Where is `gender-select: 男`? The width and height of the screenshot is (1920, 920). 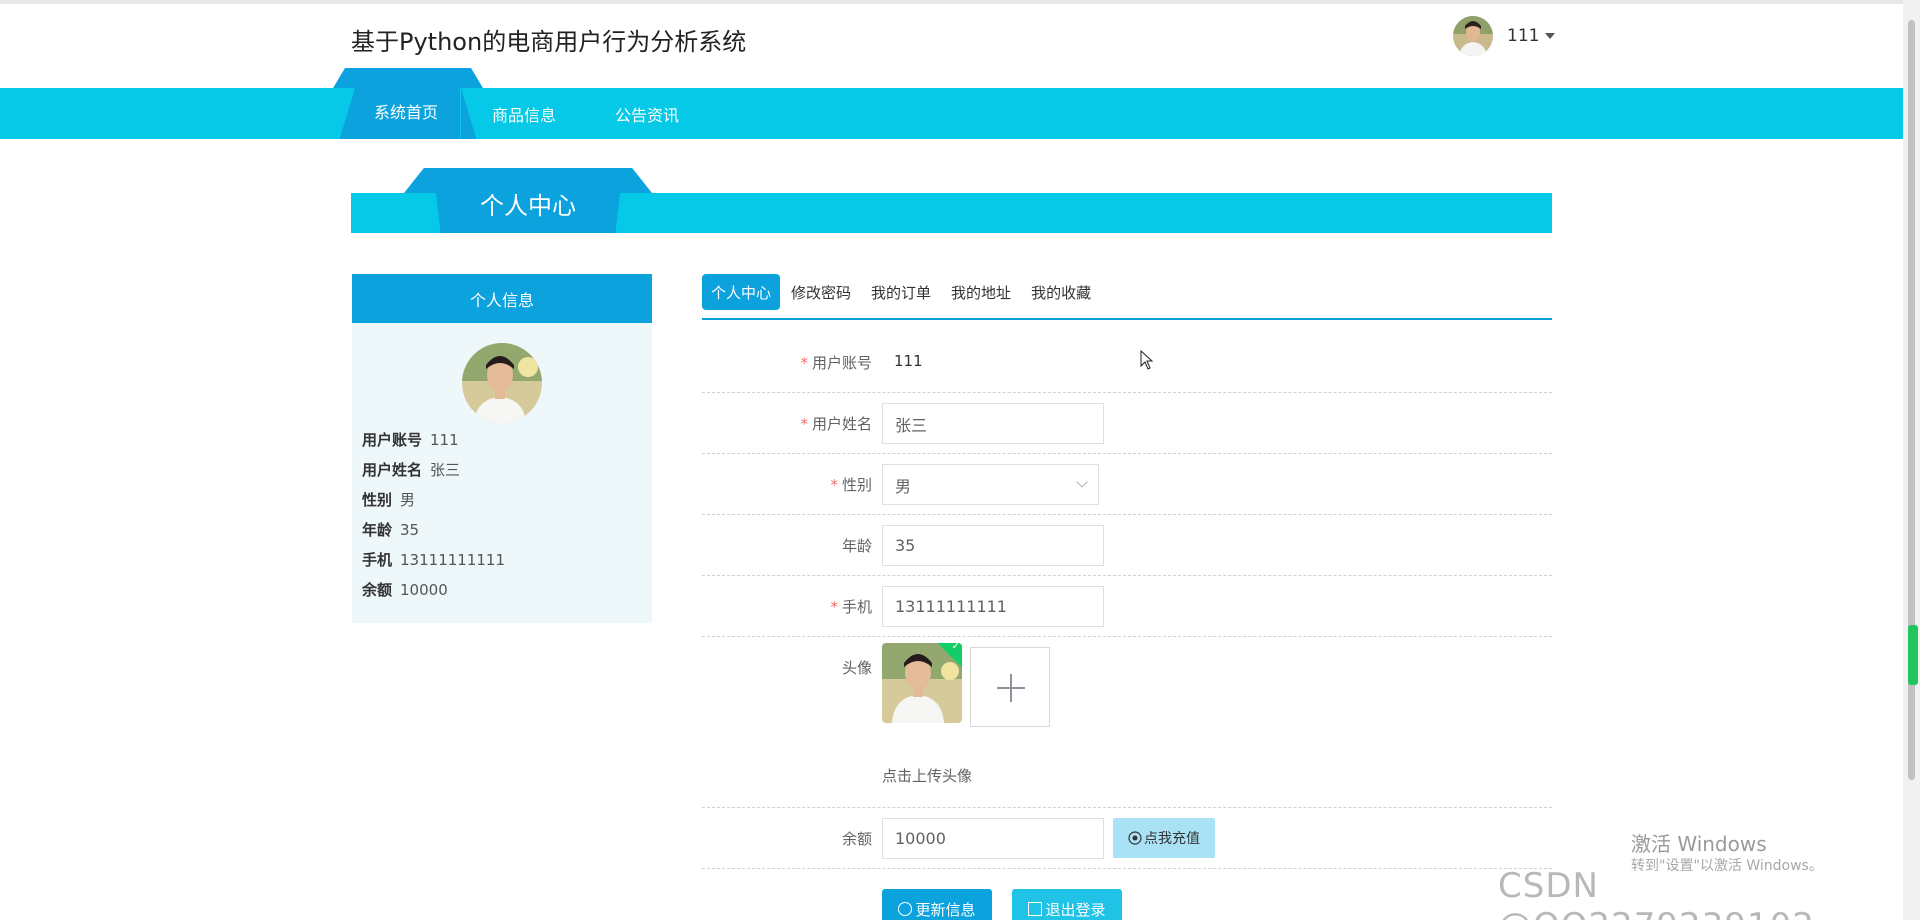 gender-select: 男 is located at coordinates (990, 484).